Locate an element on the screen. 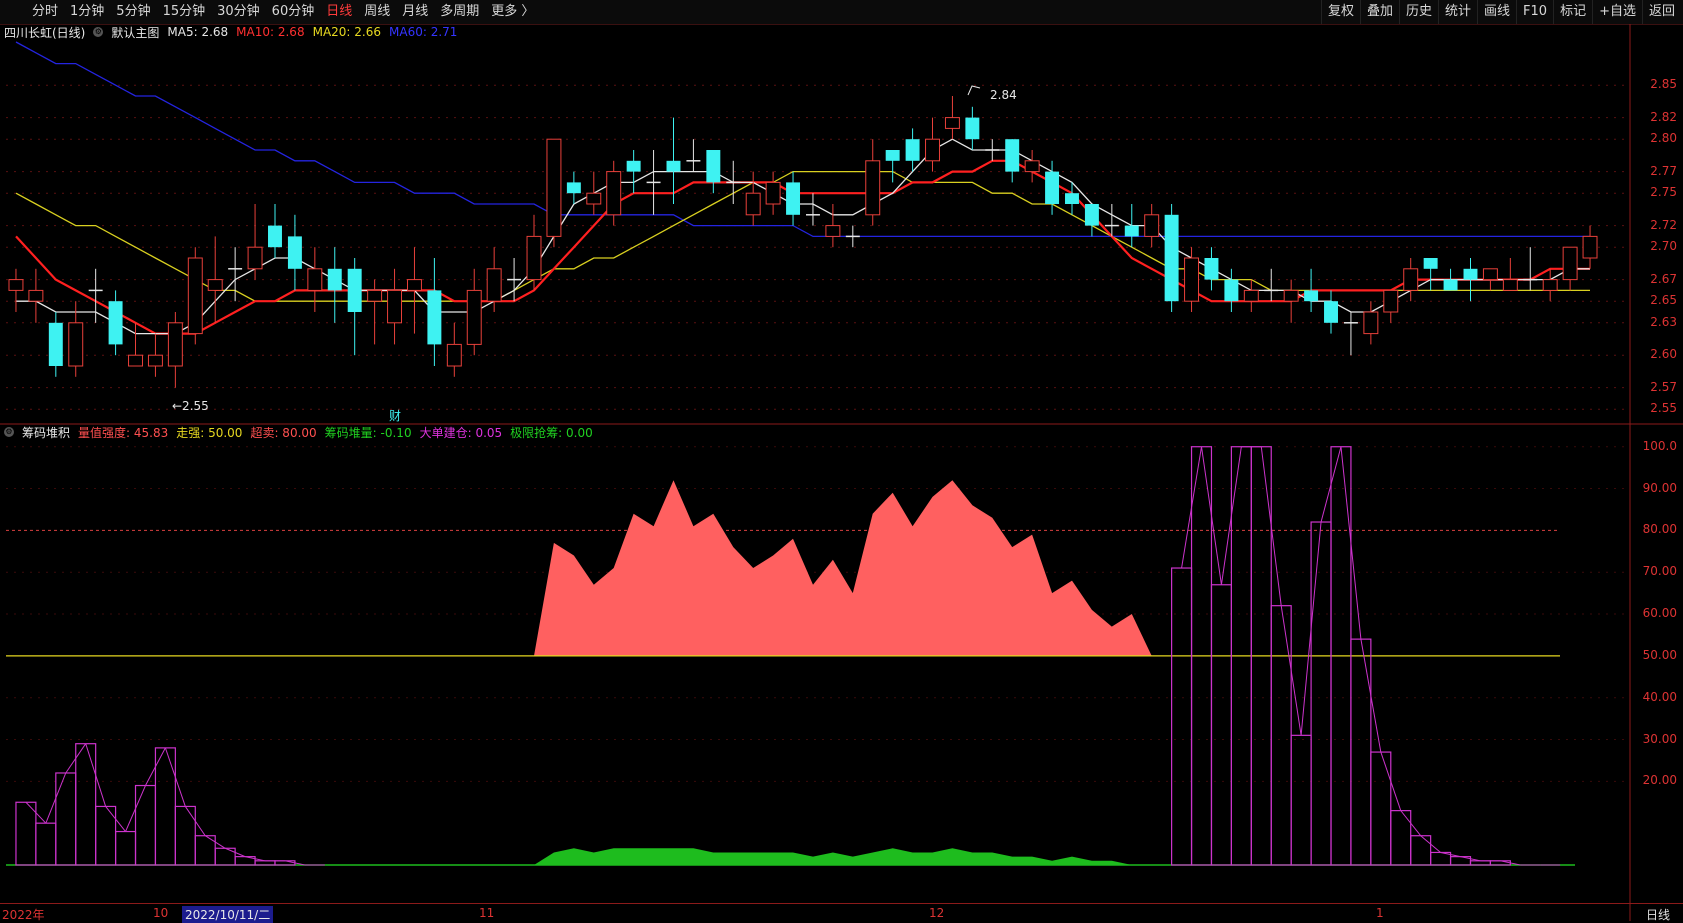  price-tick: 2.63 is located at coordinates (1663, 321).